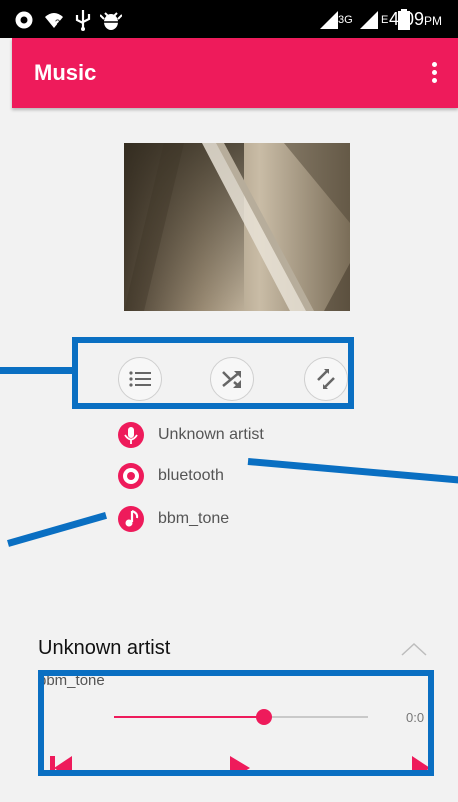  I want to click on album-art, so click(237, 227).